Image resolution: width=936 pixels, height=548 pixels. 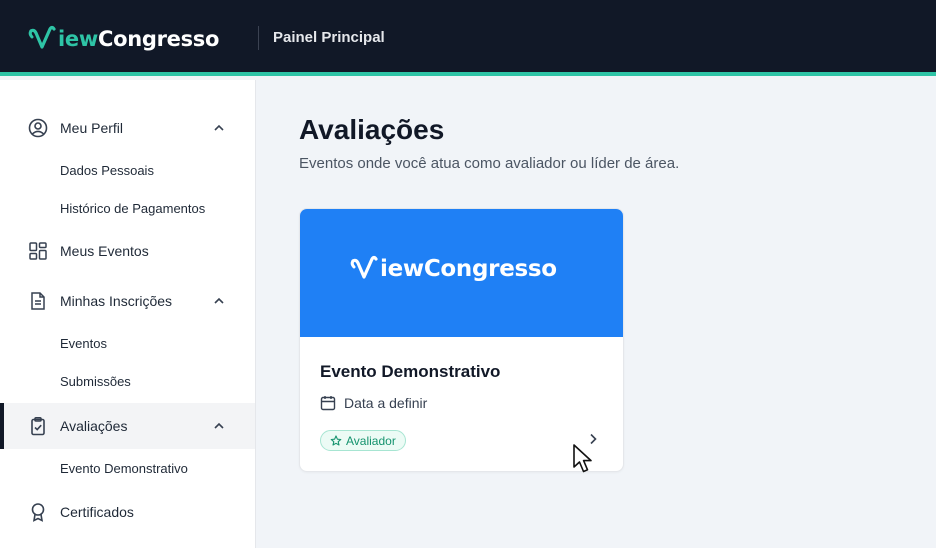 What do you see at coordinates (94, 426) in the screenshot?
I see `sidebar-item-label: Avaliações` at bounding box center [94, 426].